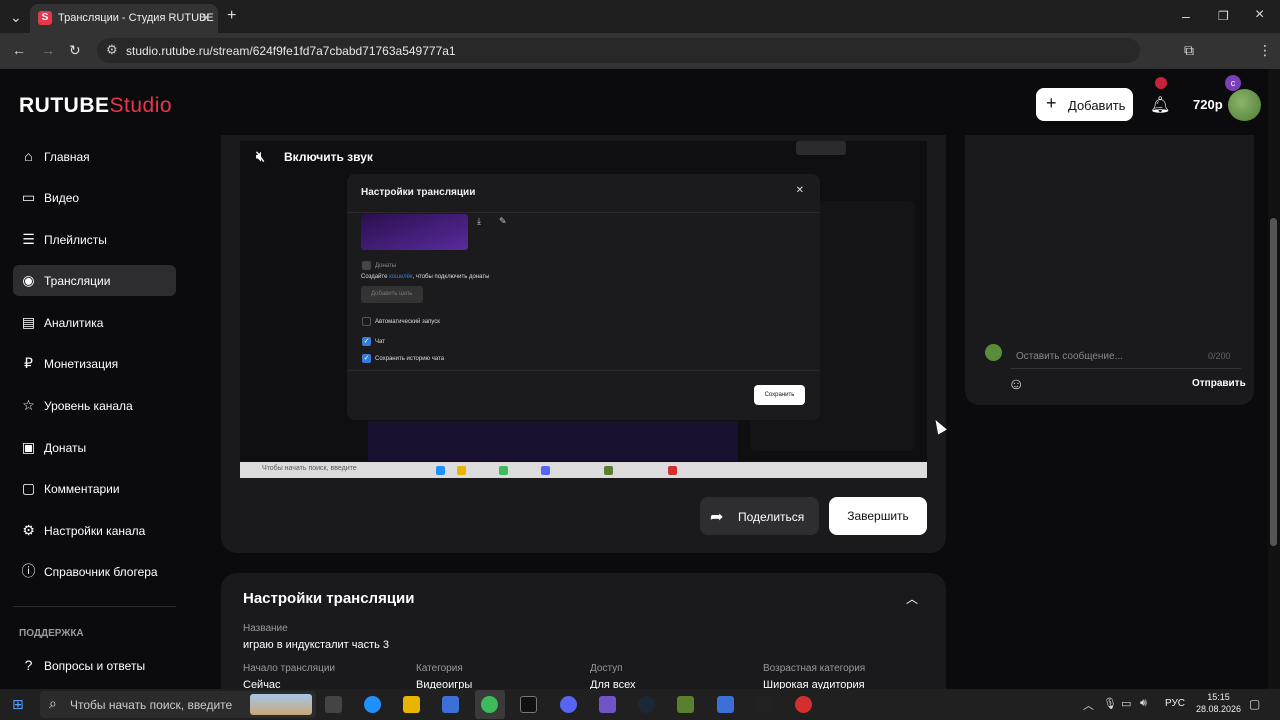  Describe the element at coordinates (151, 705) in the screenshot. I see `windows-search-placeholder: Чтобы начать поиск, введите` at that location.